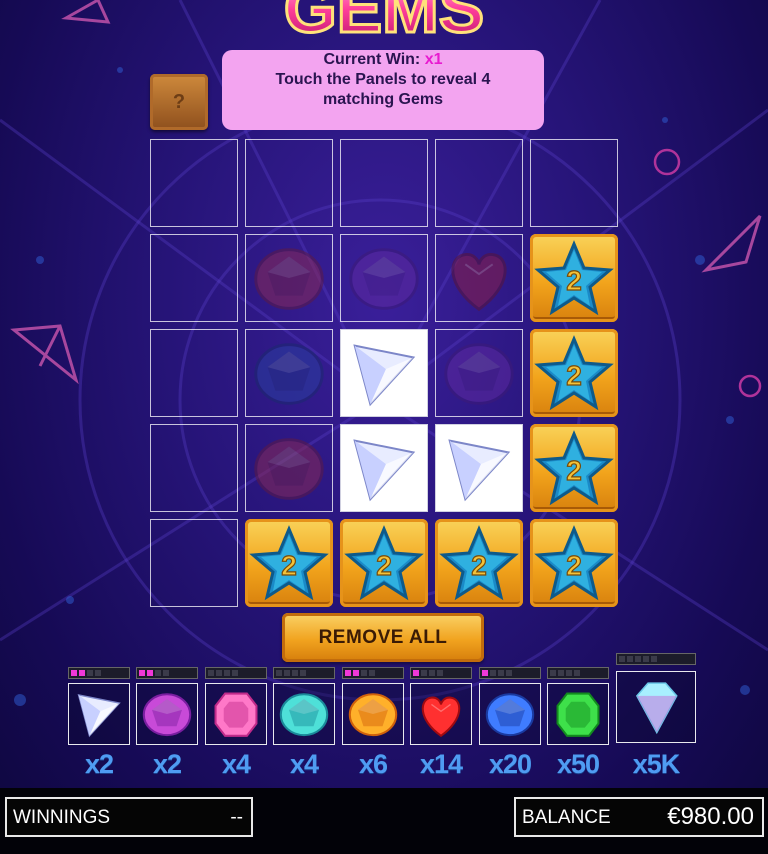 The height and width of the screenshot is (854, 768). What do you see at coordinates (372, 59) in the screenshot?
I see `current-win-label: Current Win:` at bounding box center [372, 59].